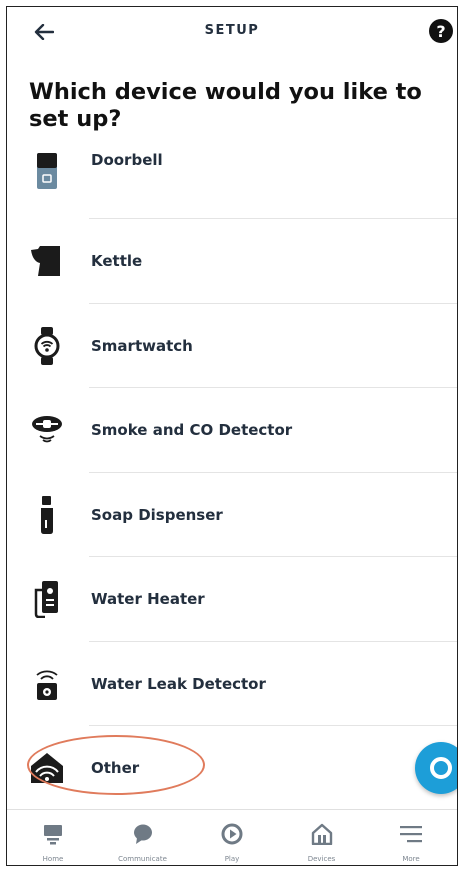  I want to click on device-label: Soap Dispenser, so click(157, 514).